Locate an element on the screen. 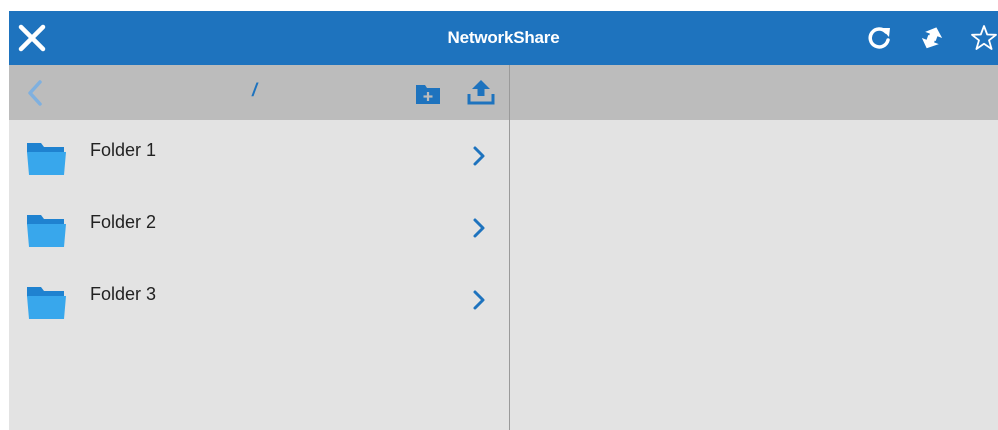  refresh-button is located at coordinates (880, 38).